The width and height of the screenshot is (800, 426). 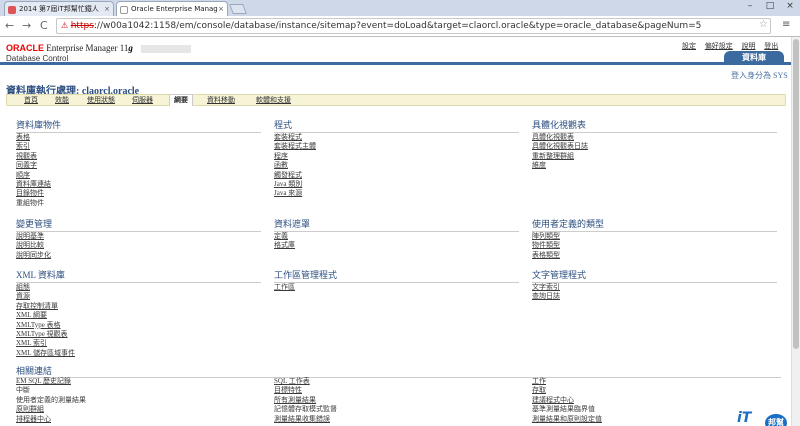 I want to click on section-link: 套裝程式主體, so click(x=396, y=146).